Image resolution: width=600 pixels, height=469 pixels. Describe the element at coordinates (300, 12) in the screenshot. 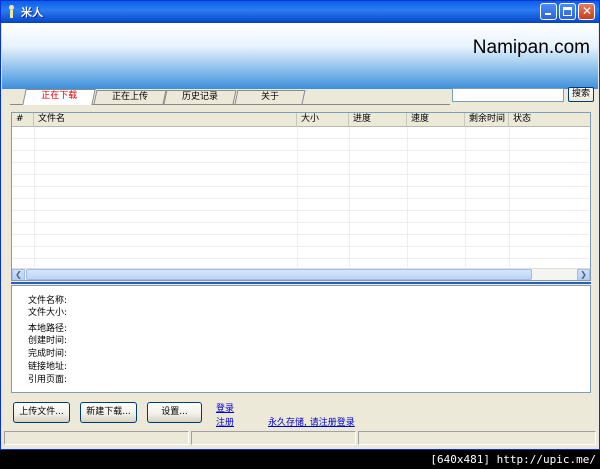

I see `title-bar: 米人 ✕` at that location.